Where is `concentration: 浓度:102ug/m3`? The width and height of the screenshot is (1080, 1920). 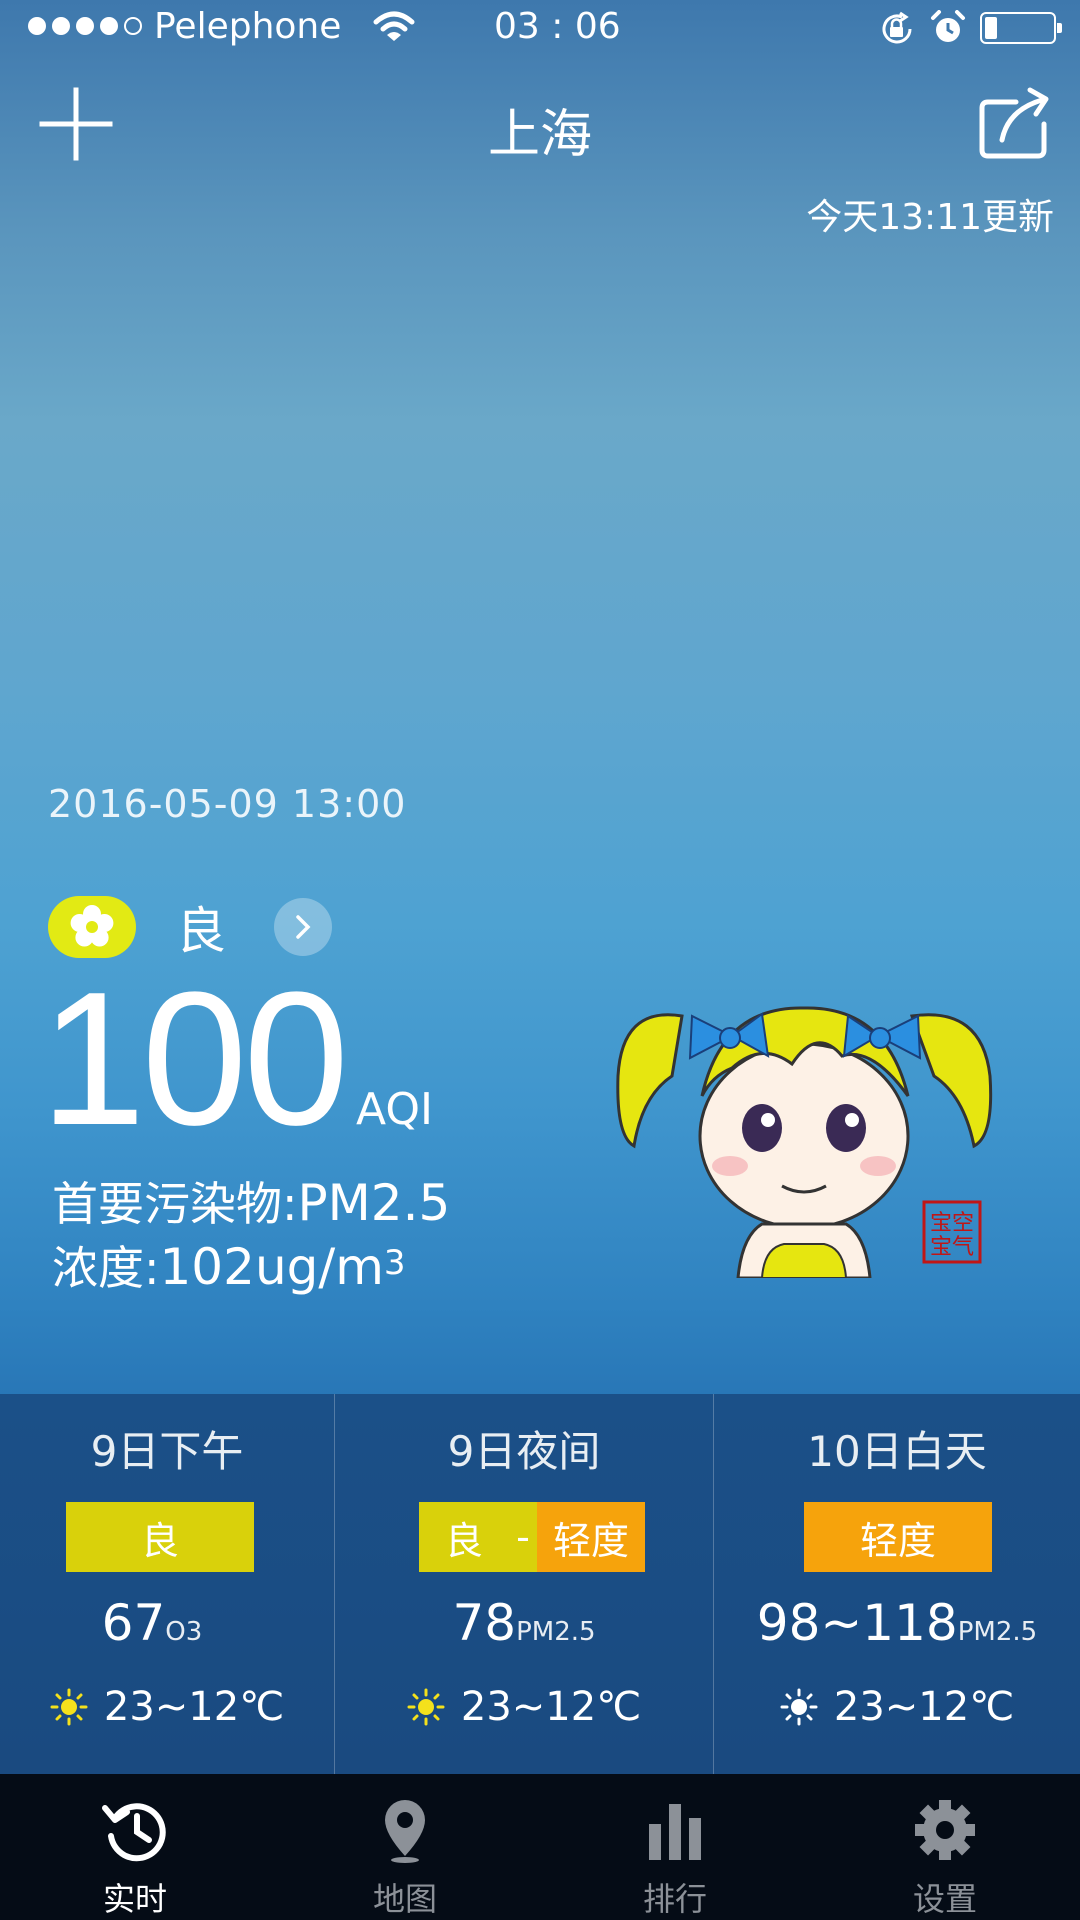
concentration: 浓度:102ug/m3 is located at coordinates (229, 1265).